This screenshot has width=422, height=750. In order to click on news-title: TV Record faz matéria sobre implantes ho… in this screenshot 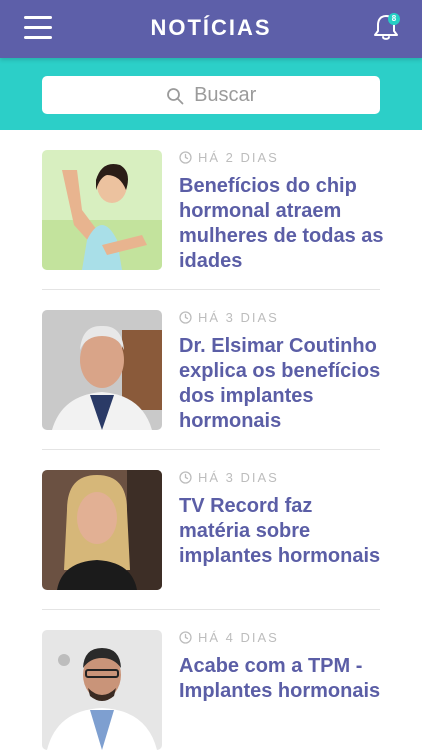, I will do `click(281, 531)`.